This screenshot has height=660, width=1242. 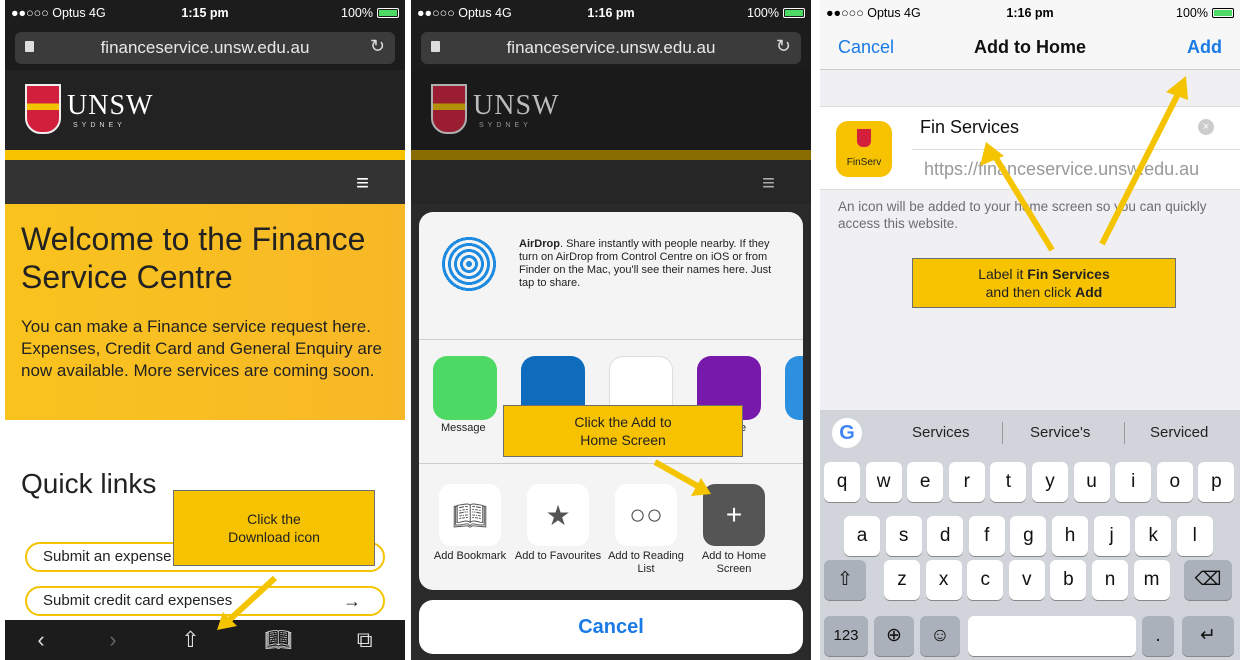 I want to click on suggestion-bar: G Services Service's Serviced, so click(x=1030, y=433).